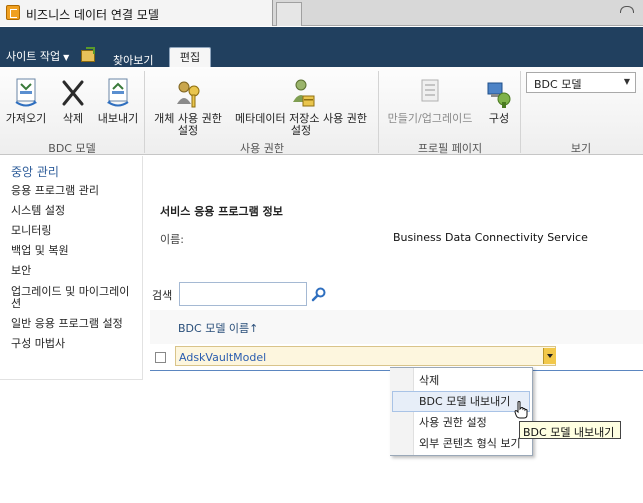 The width and height of the screenshot is (643, 503). Describe the element at coordinates (521, 410) in the screenshot. I see `hand-cursor-icon` at that location.